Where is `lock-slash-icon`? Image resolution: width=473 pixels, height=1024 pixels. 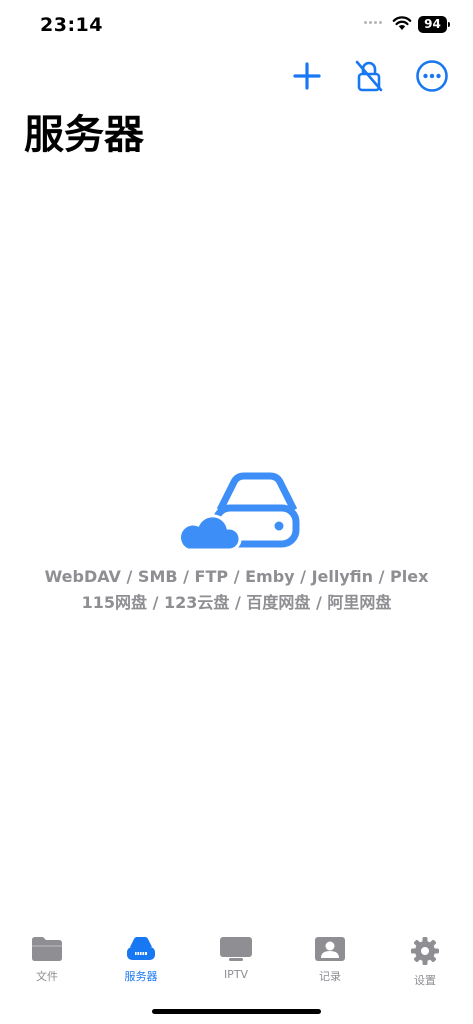
lock-slash-icon is located at coordinates (369, 76).